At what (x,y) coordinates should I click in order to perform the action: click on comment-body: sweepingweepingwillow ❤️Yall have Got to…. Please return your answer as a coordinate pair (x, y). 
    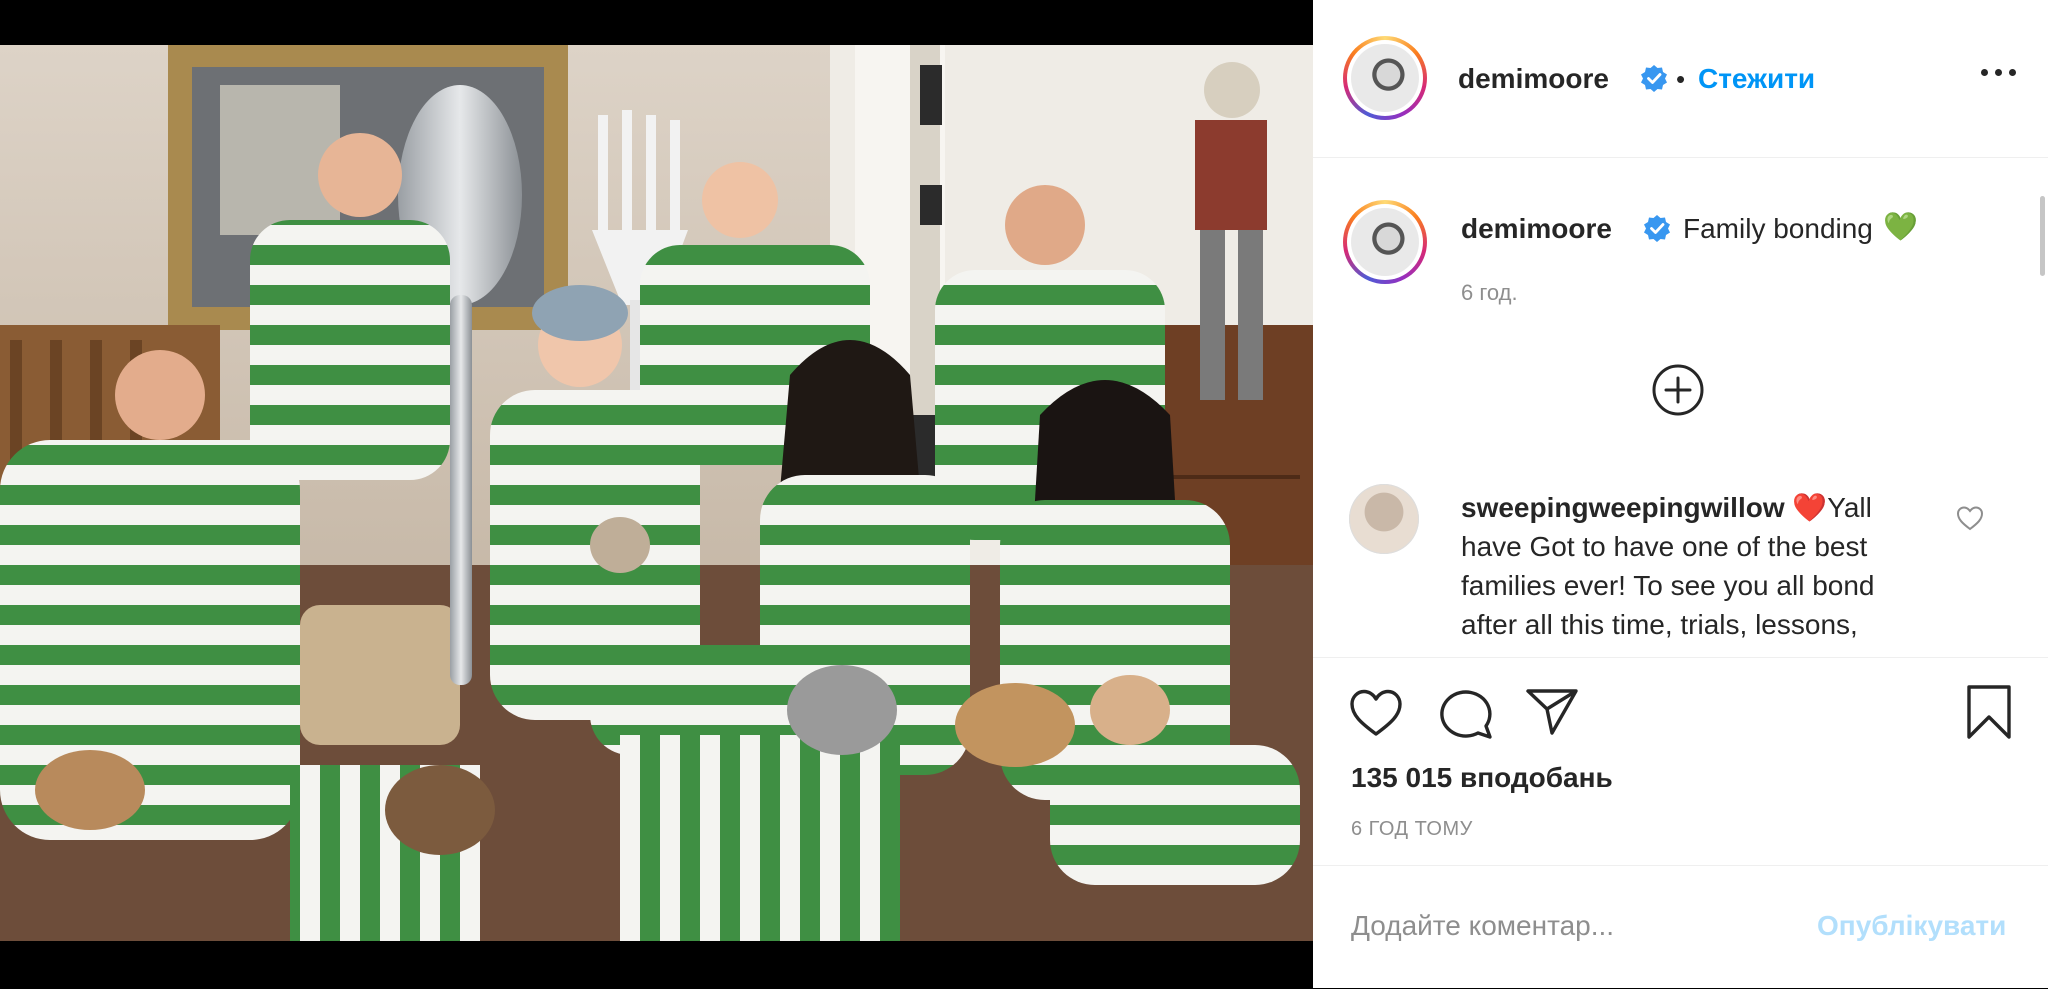
    Looking at the image, I should click on (1696, 566).